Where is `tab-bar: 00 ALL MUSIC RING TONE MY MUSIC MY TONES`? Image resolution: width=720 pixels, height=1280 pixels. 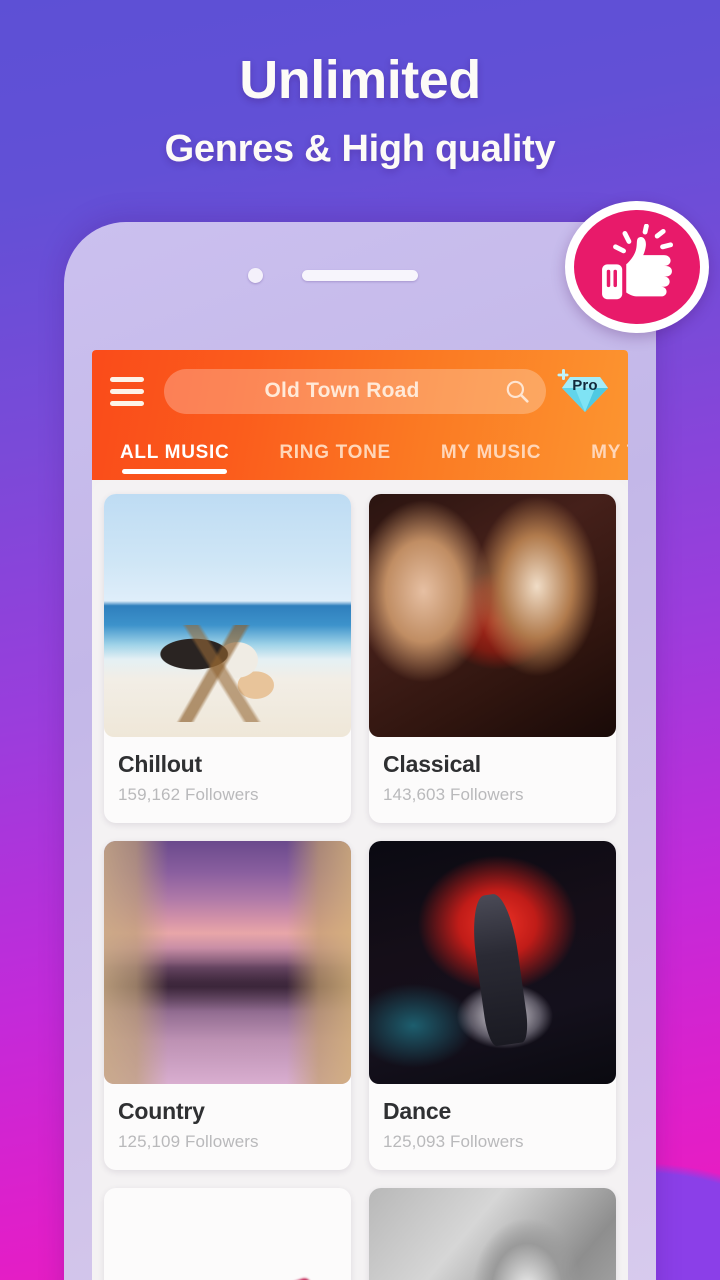
tab-bar: 00 ALL MUSIC RING TONE MY MUSIC MY TONES is located at coordinates (360, 456).